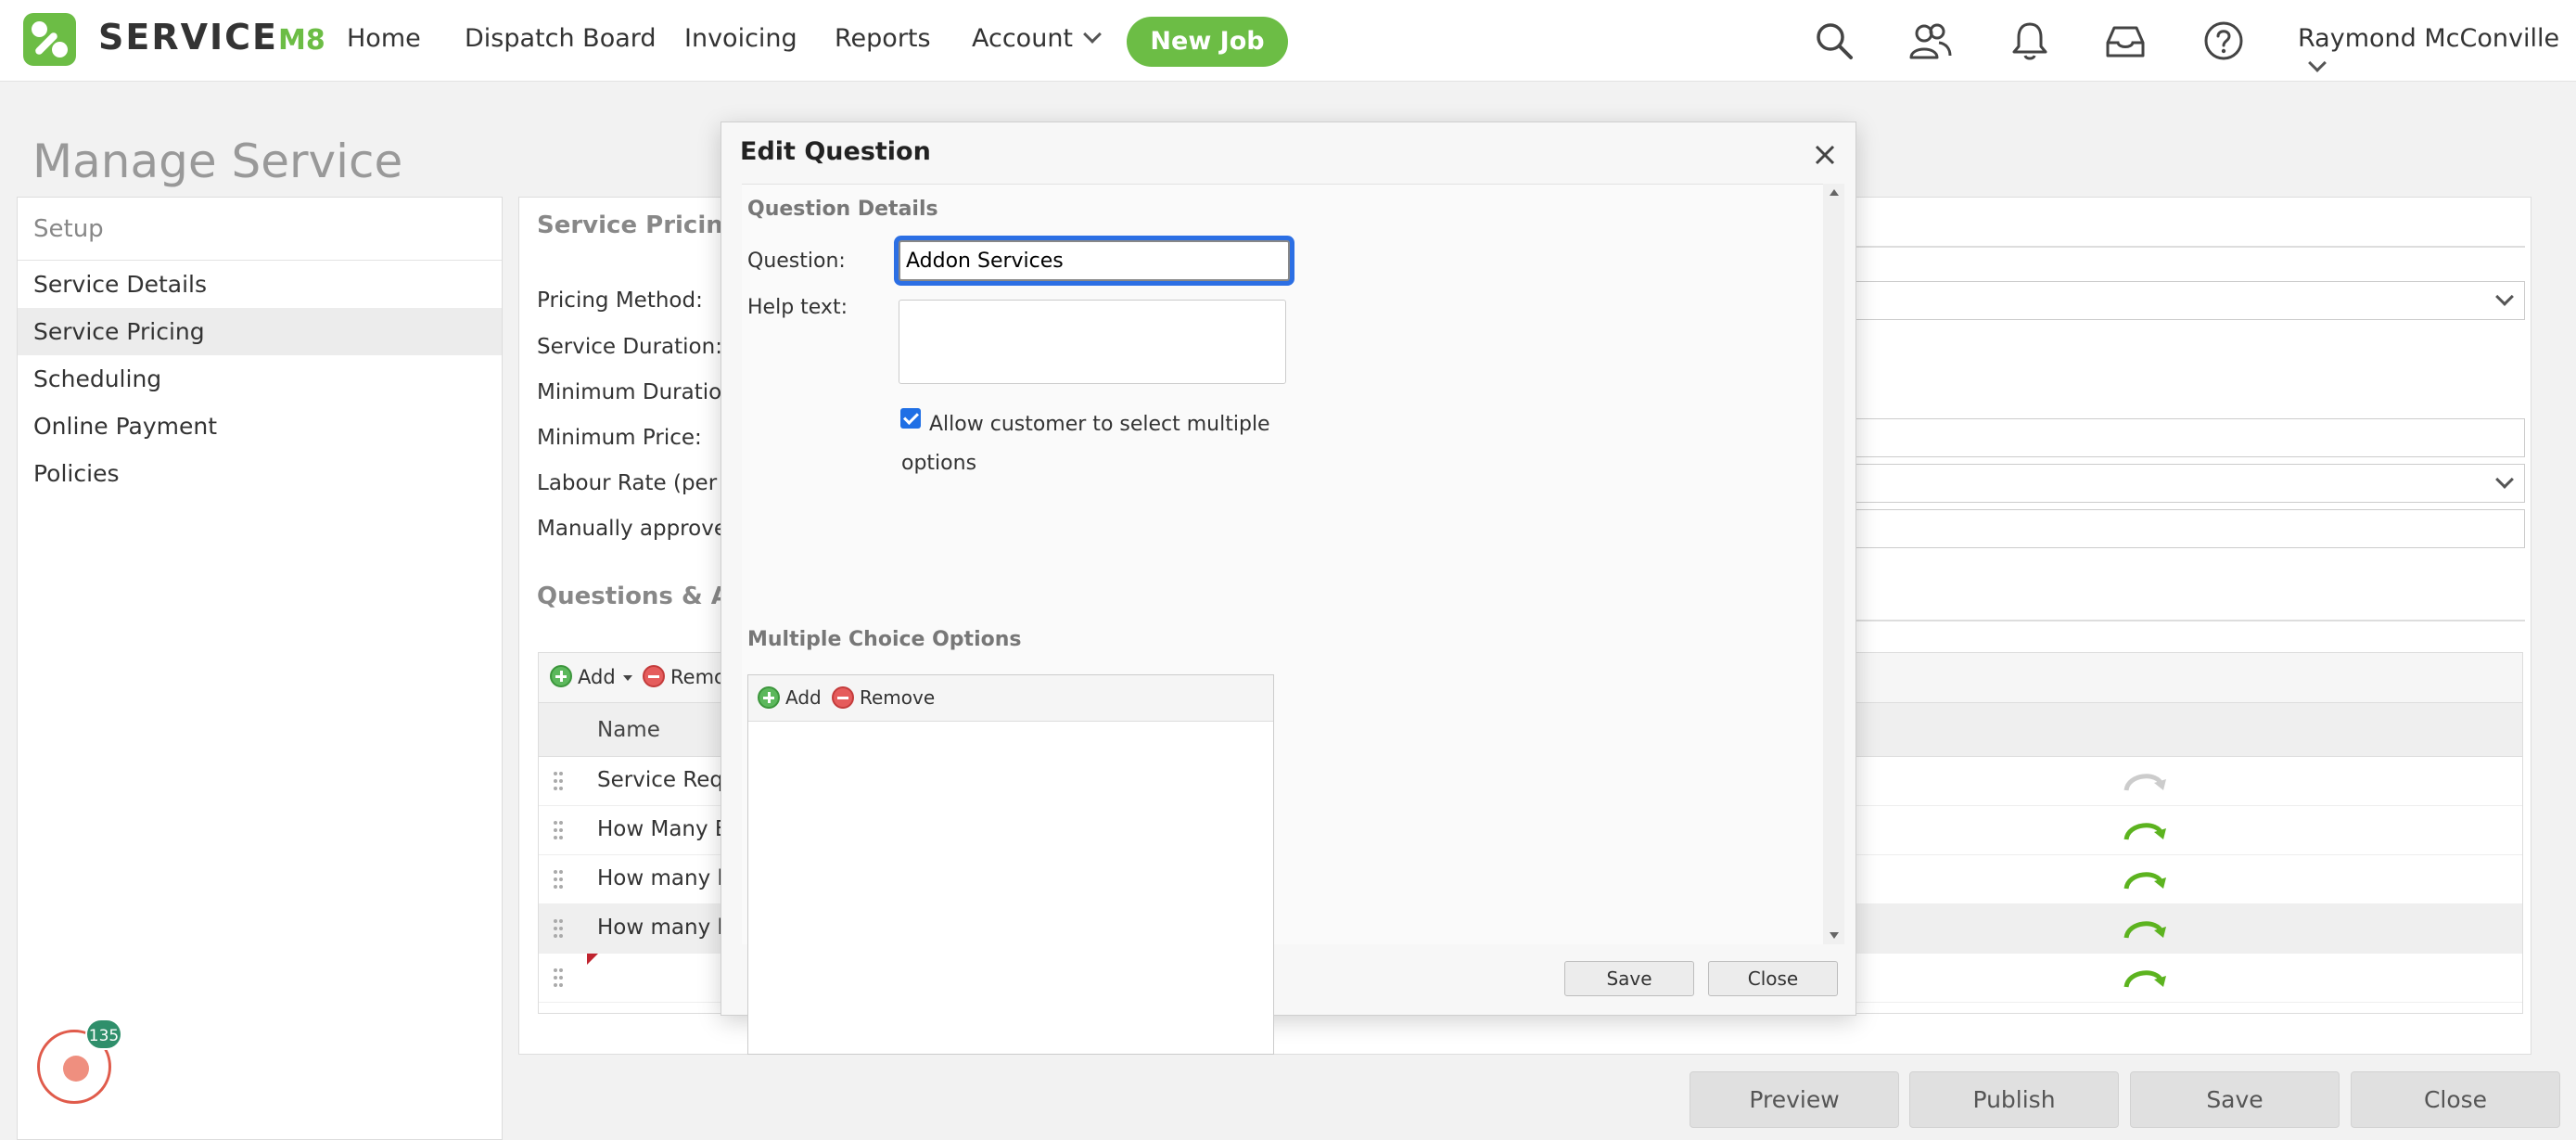  I want to click on publish-button: Publish, so click(2014, 1099).